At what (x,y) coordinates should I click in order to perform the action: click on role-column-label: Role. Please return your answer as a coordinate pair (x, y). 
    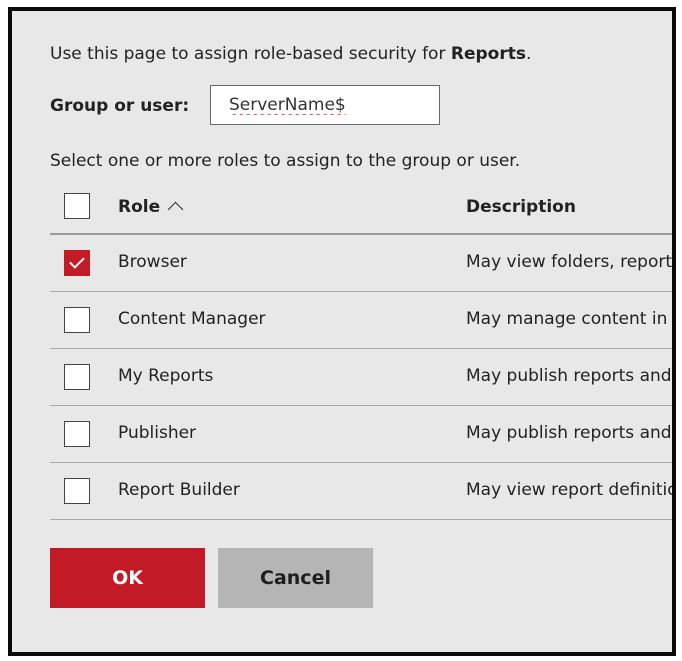
    Looking at the image, I should click on (139, 207).